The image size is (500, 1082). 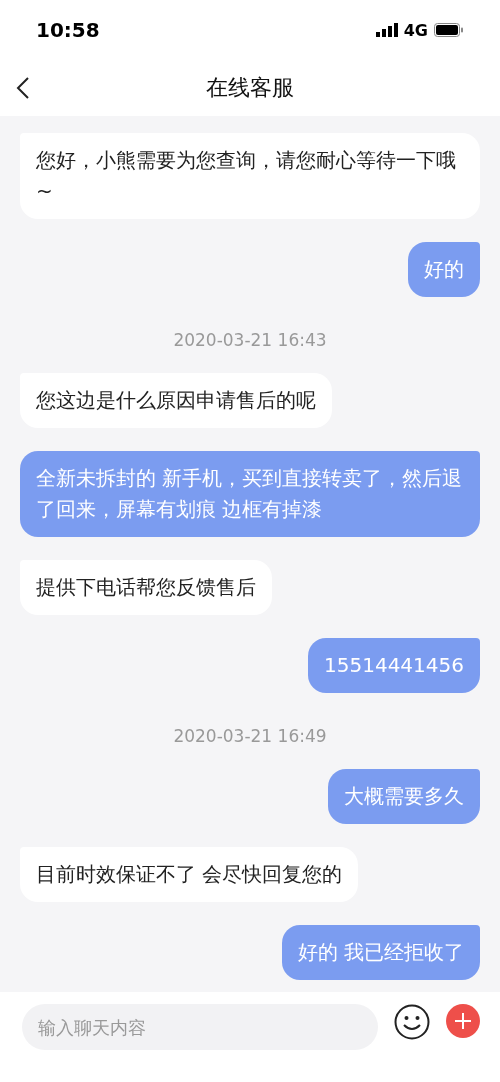 What do you see at coordinates (250, 494) in the screenshot?
I see `sent-message: 全新未拆封的 新手机，买到直接转卖了，然后退了回来，屏幕有划痕 边框有掉漆` at bounding box center [250, 494].